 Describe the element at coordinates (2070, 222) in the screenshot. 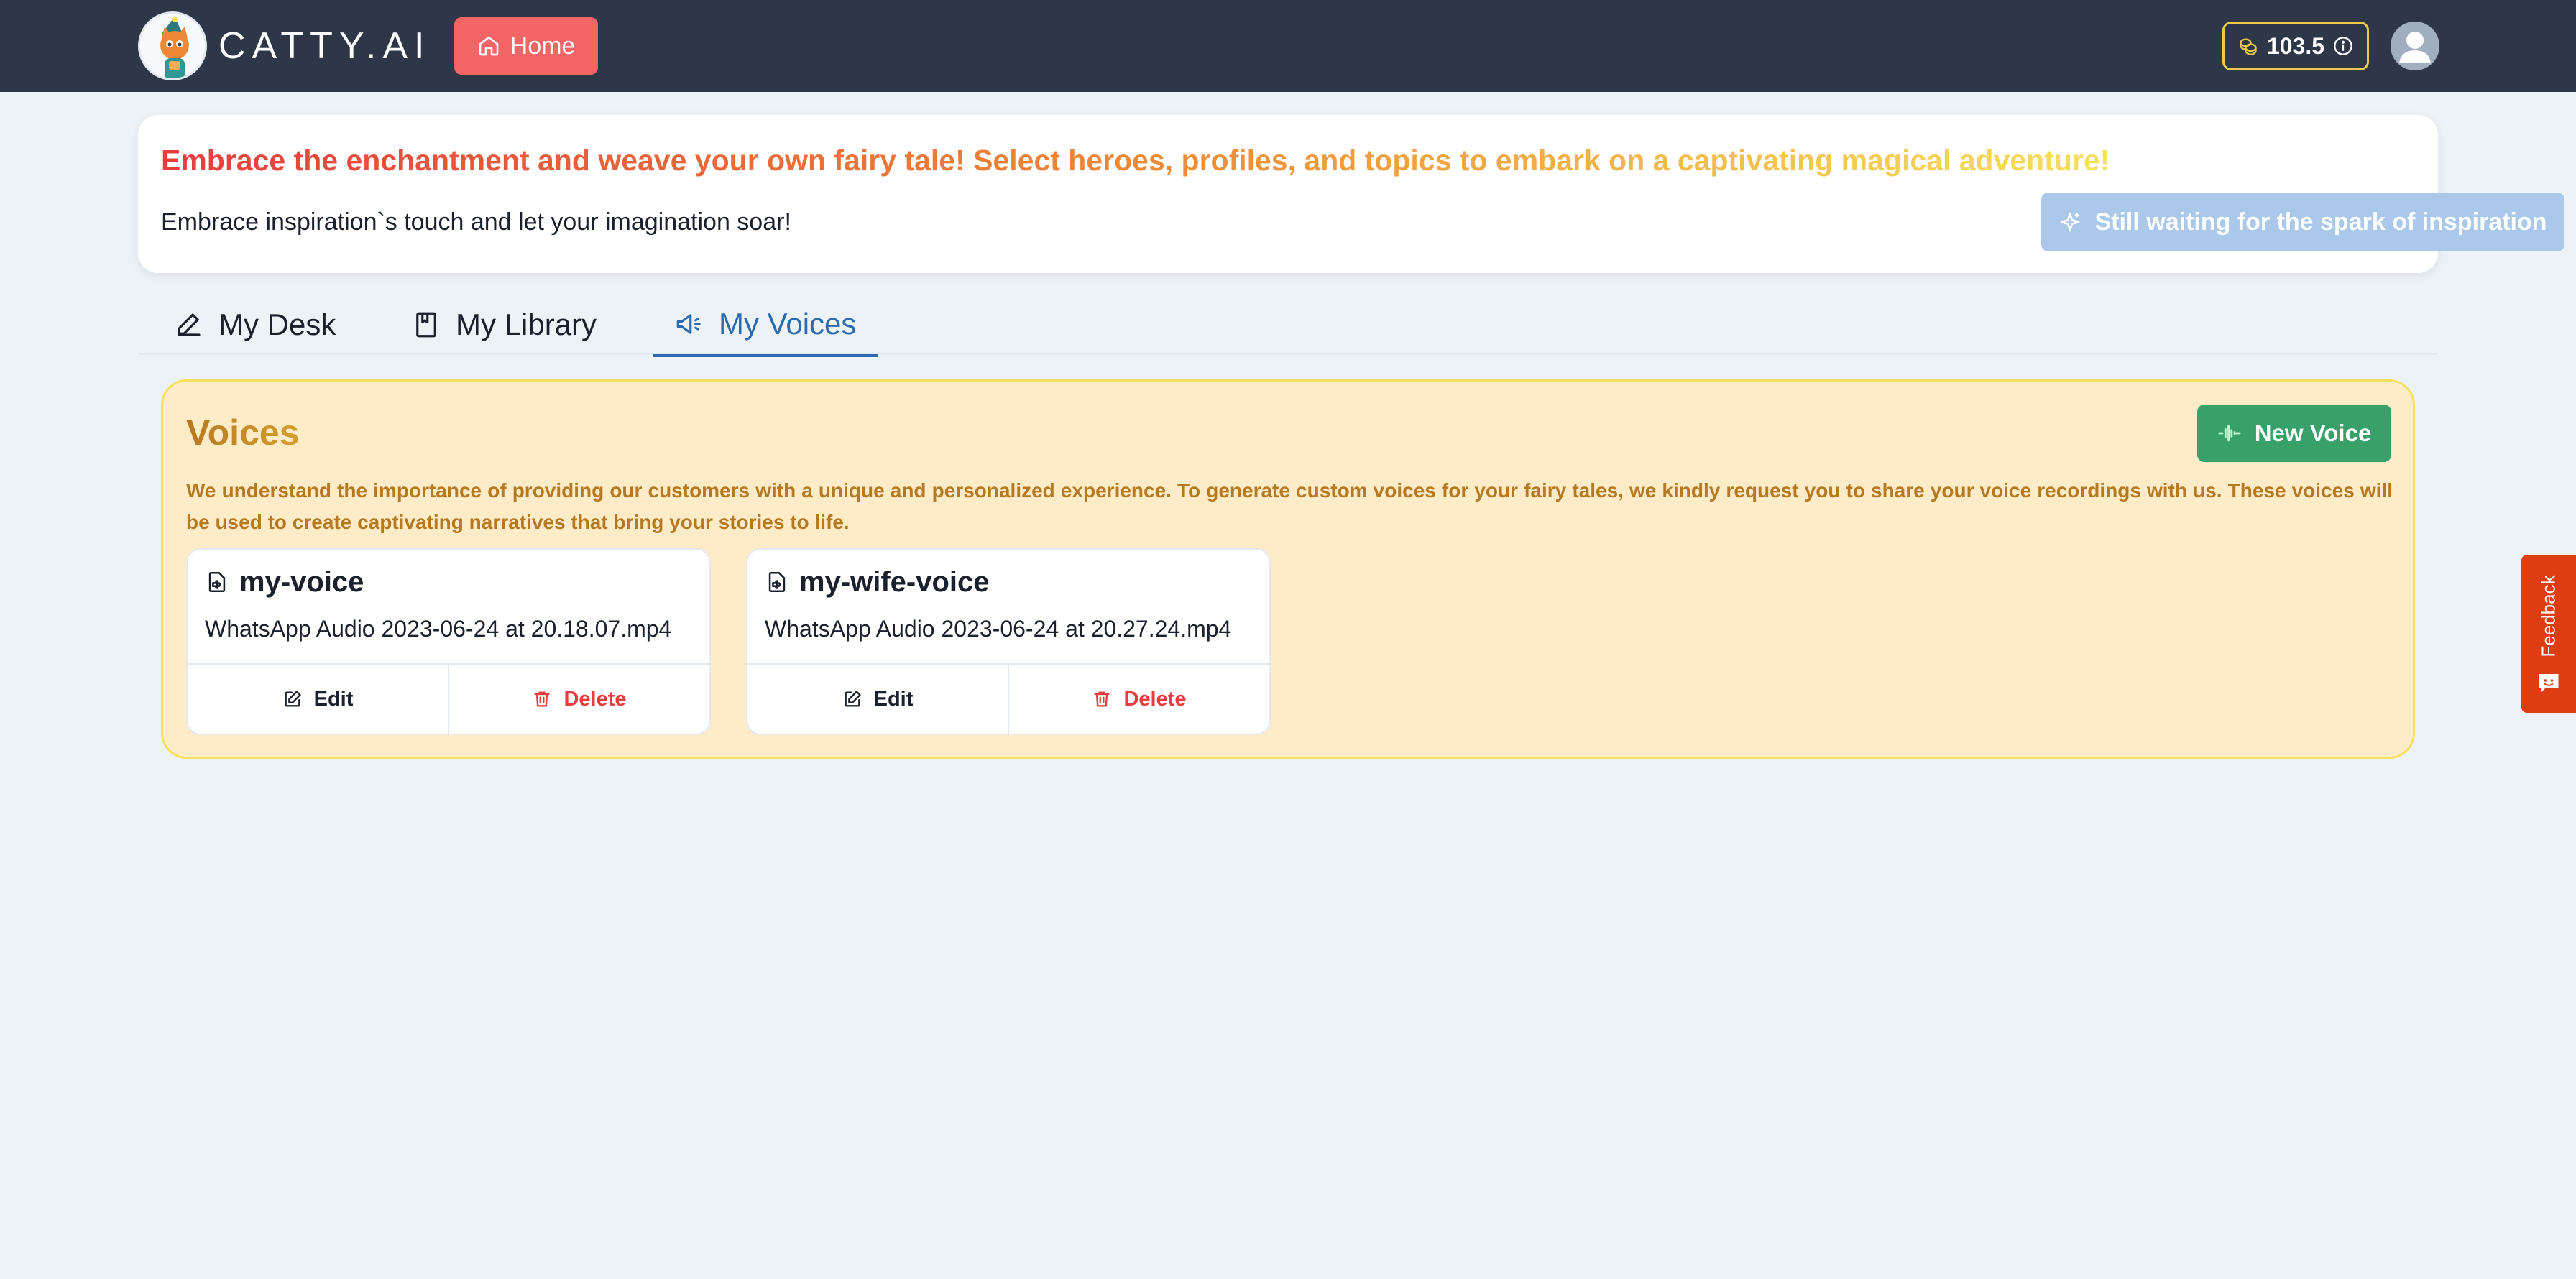

I see `sparkles-icon` at that location.